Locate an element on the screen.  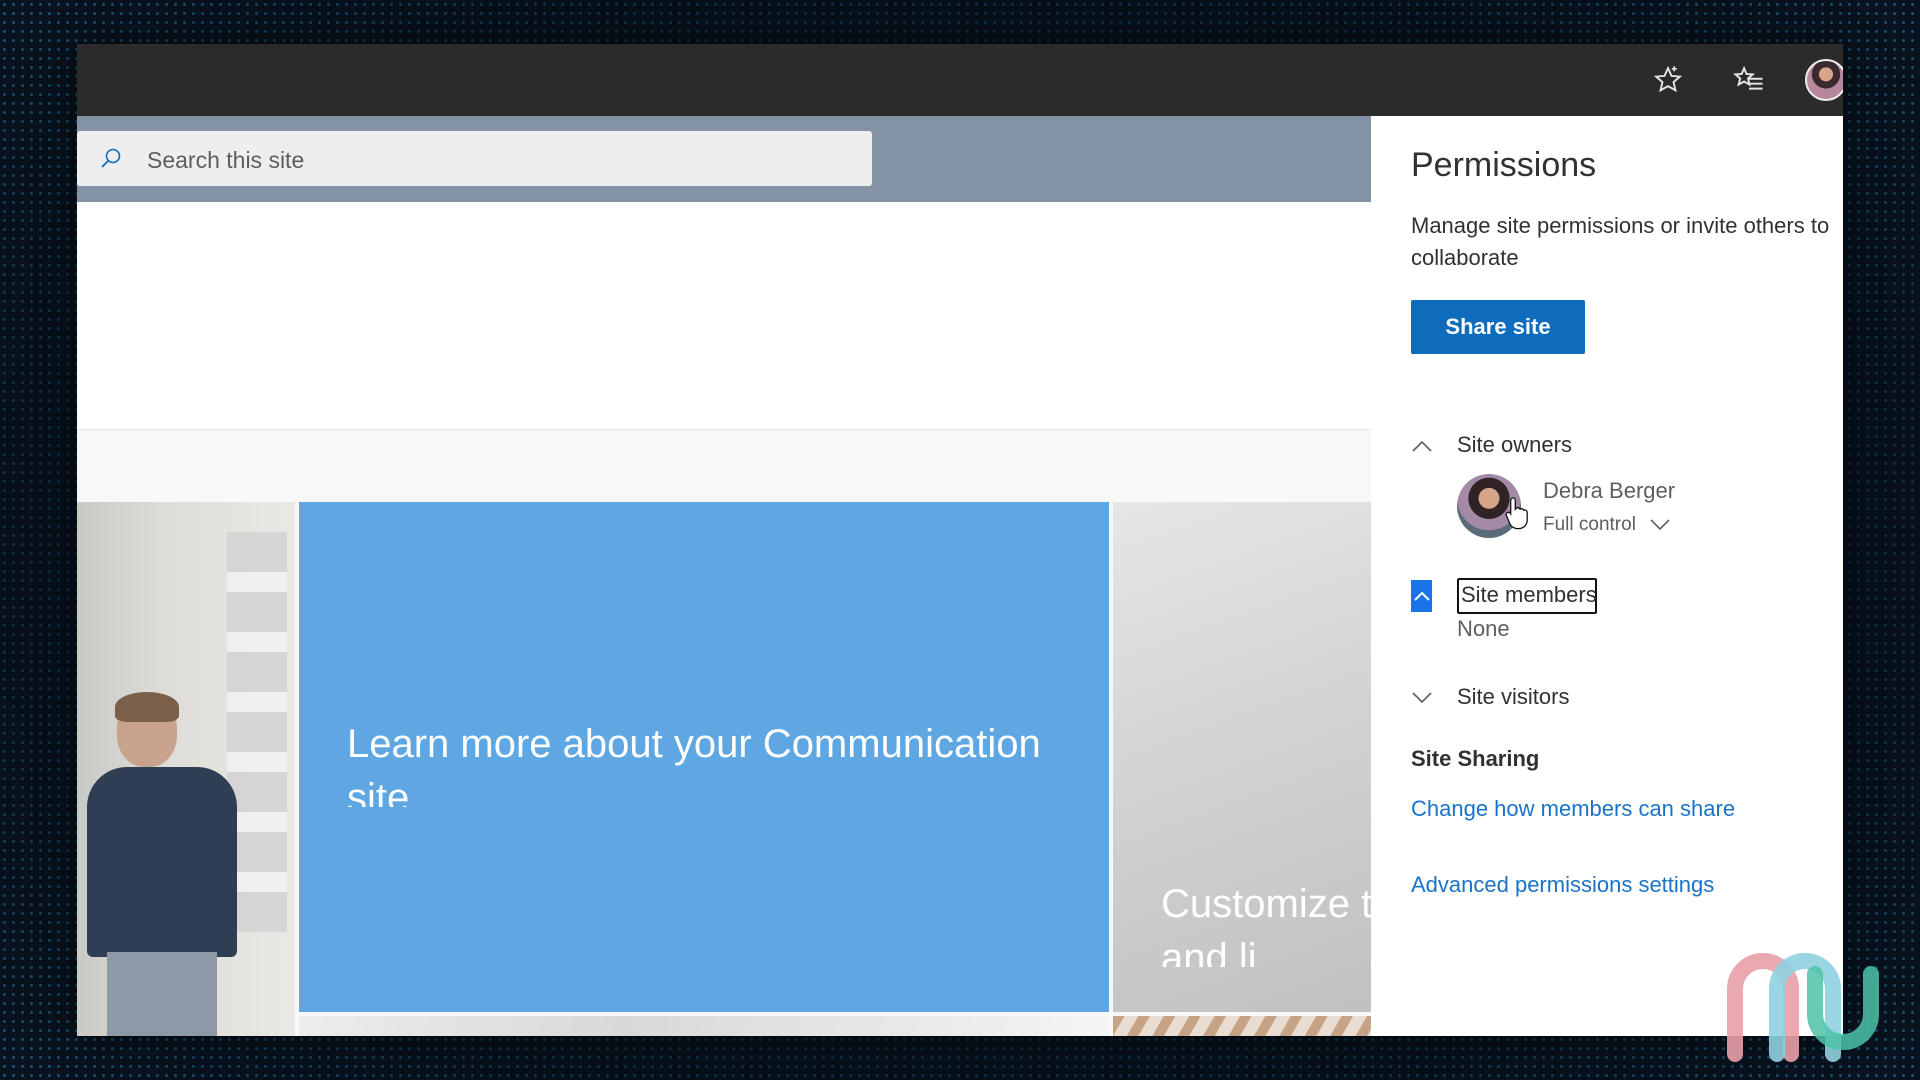
advanced-permissions-link: Advanced permissions settings is located at coordinates (1562, 885).